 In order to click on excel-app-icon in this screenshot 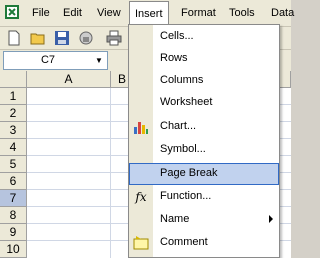, I will do `click(12, 12)`.